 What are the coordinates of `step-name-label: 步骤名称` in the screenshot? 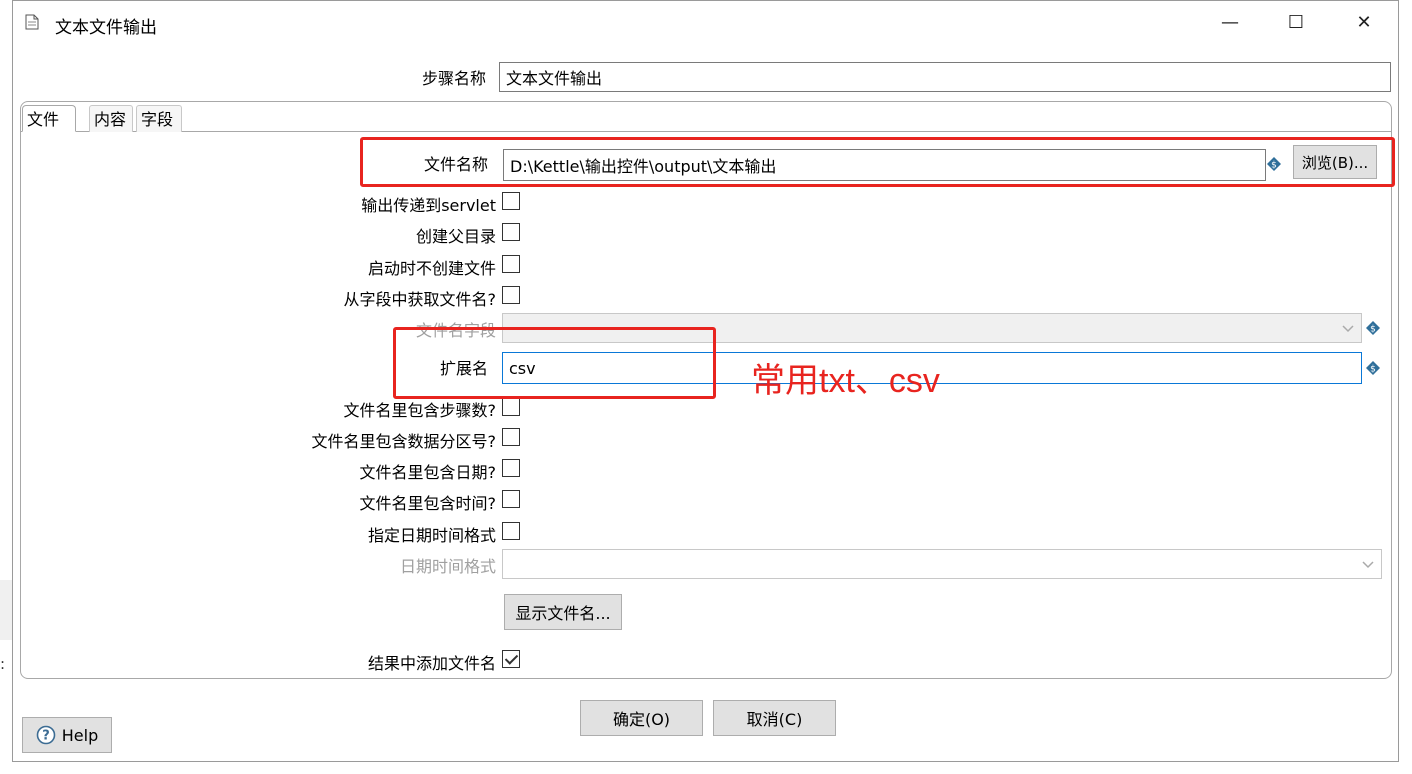 It's located at (453, 78).